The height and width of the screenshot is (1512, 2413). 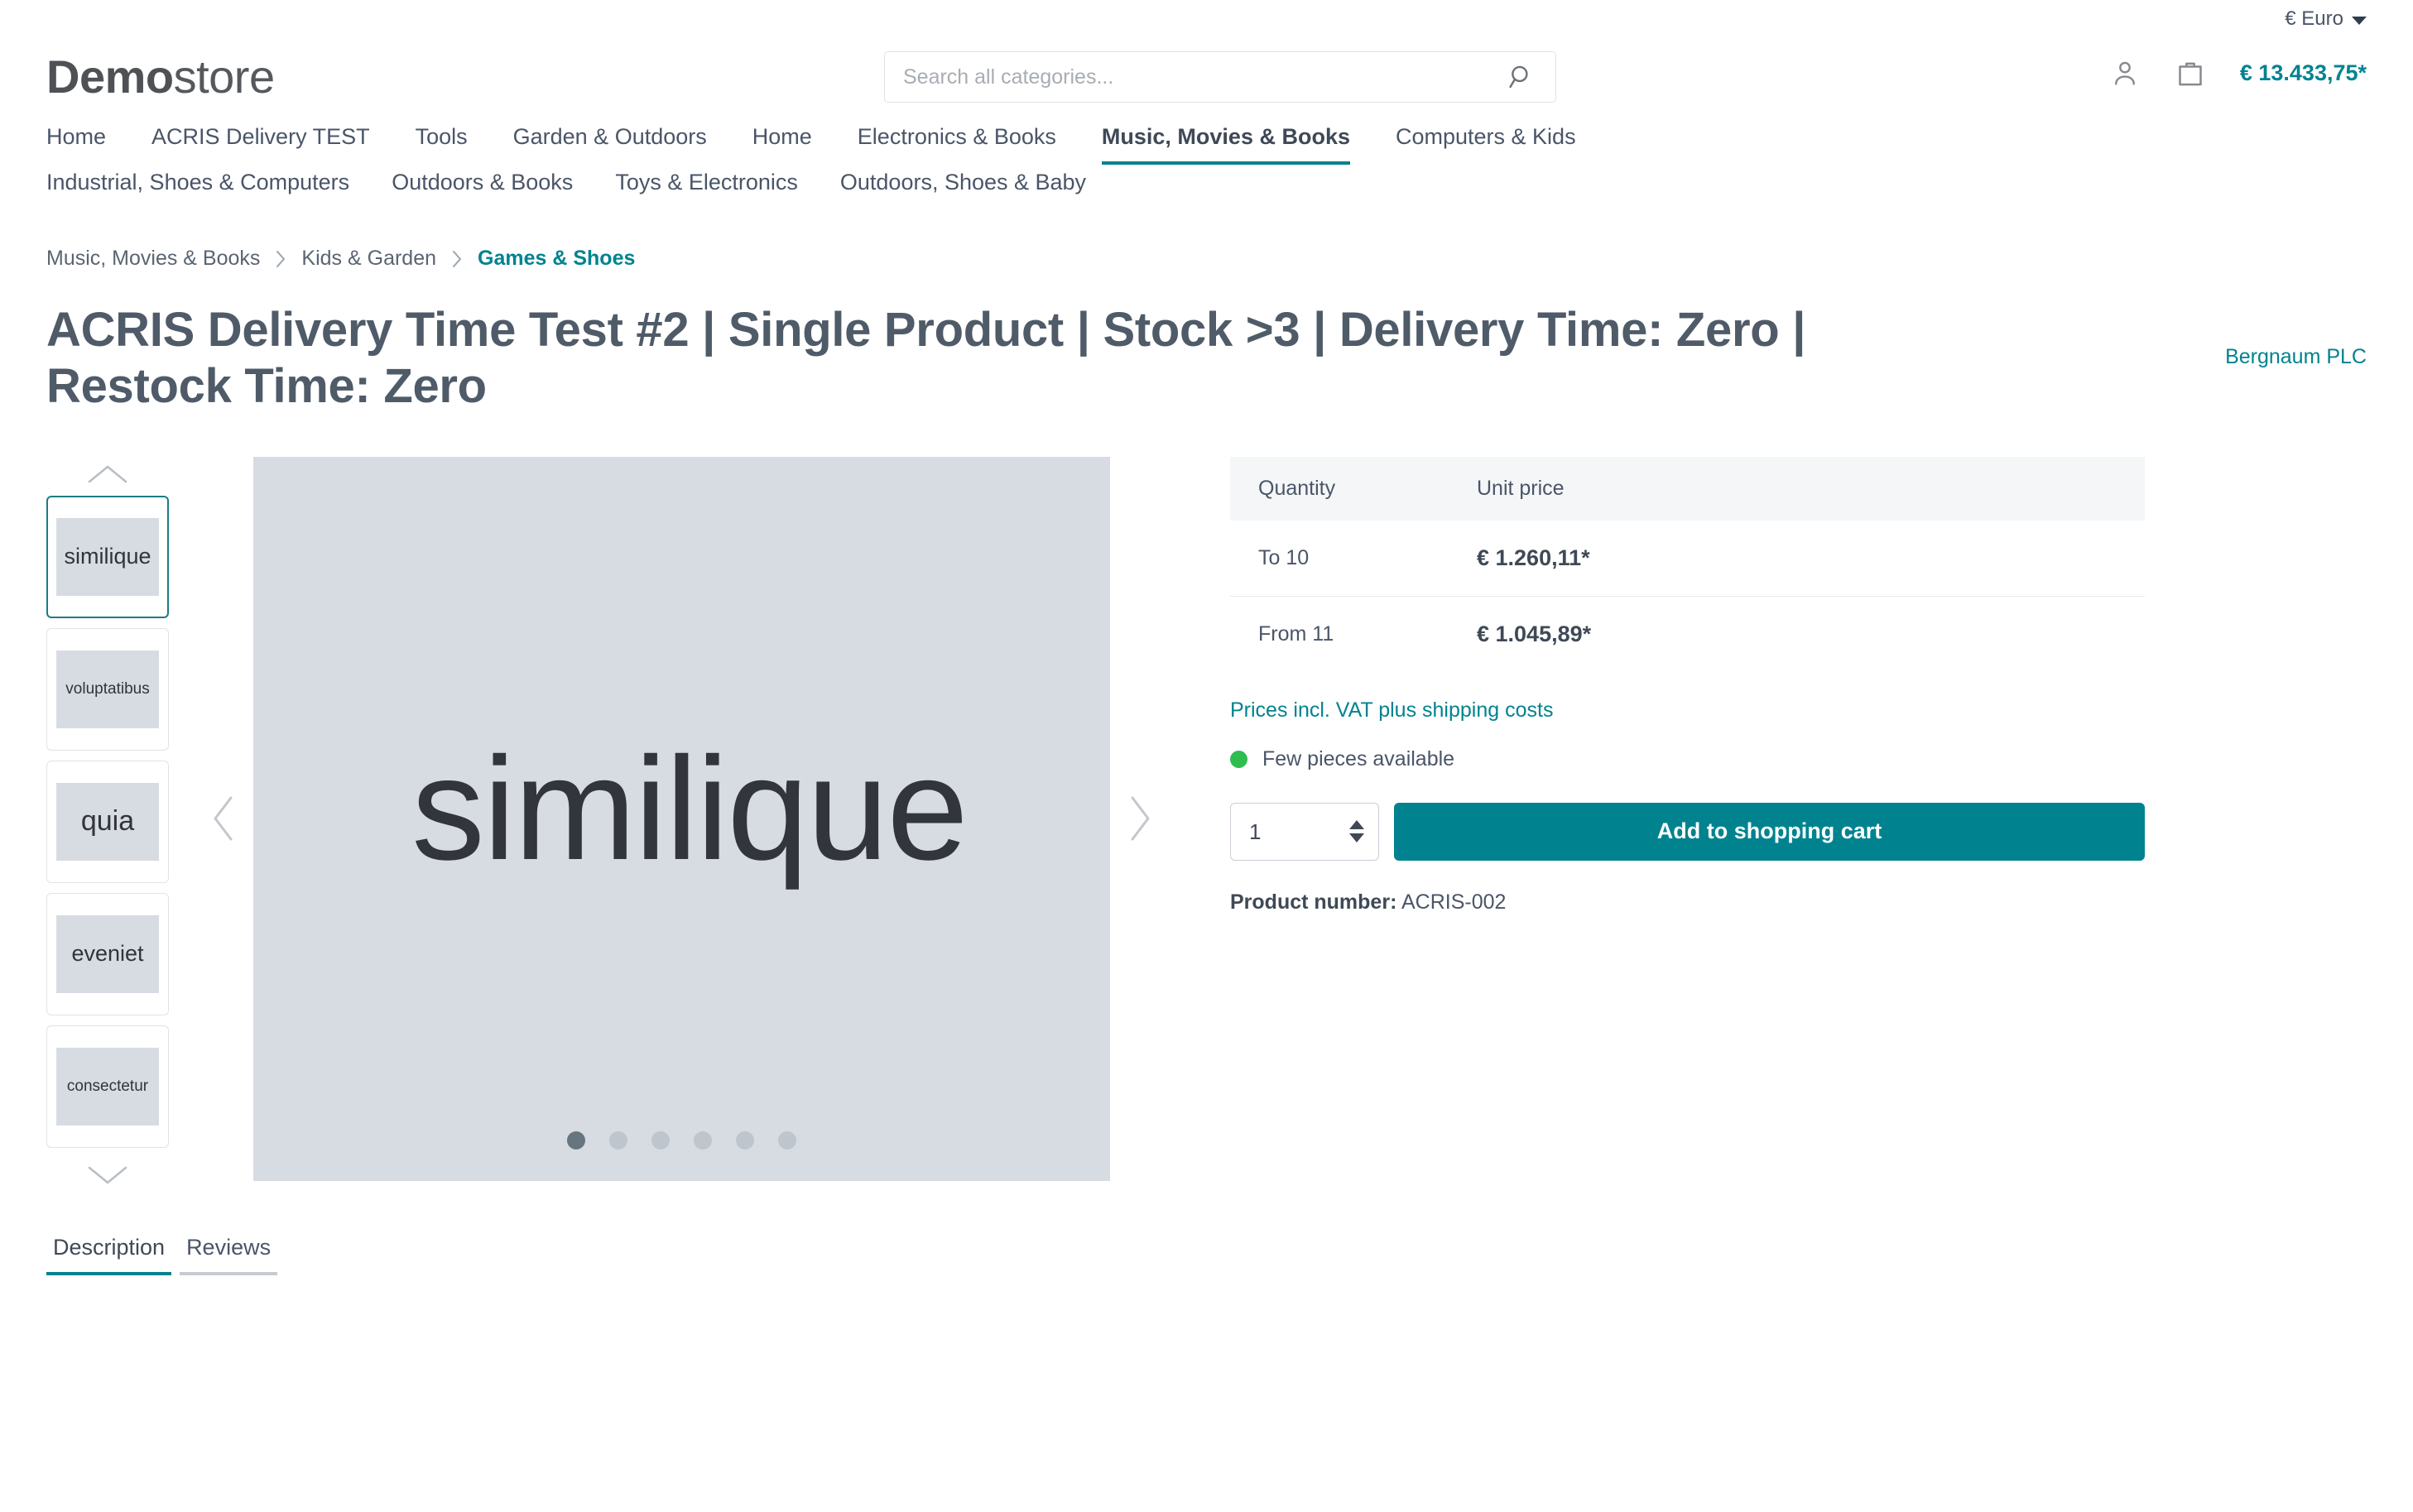 I want to click on topbar: € Euro, so click(x=1206, y=19).